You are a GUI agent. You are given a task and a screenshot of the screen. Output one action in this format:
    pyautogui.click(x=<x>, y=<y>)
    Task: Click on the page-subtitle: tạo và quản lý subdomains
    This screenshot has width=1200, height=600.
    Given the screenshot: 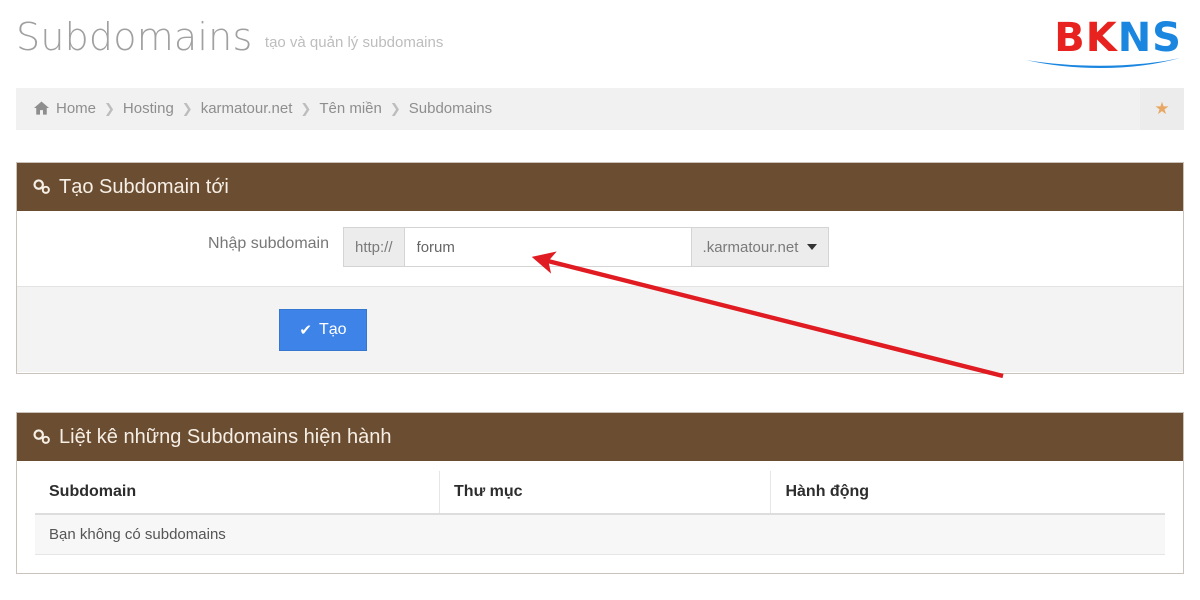 What is the action you would take?
    pyautogui.click(x=354, y=42)
    